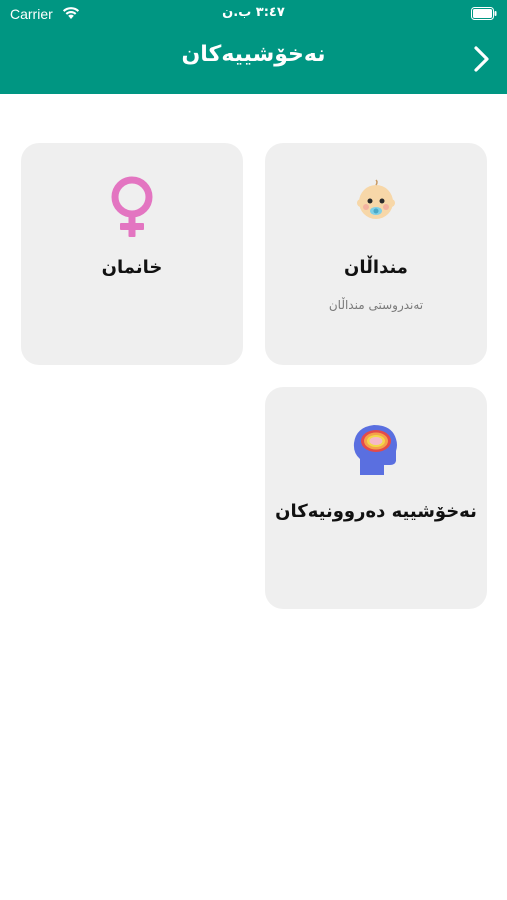  I want to click on category-card-children: منداڵان تەندروستی منداڵان, so click(376, 254).